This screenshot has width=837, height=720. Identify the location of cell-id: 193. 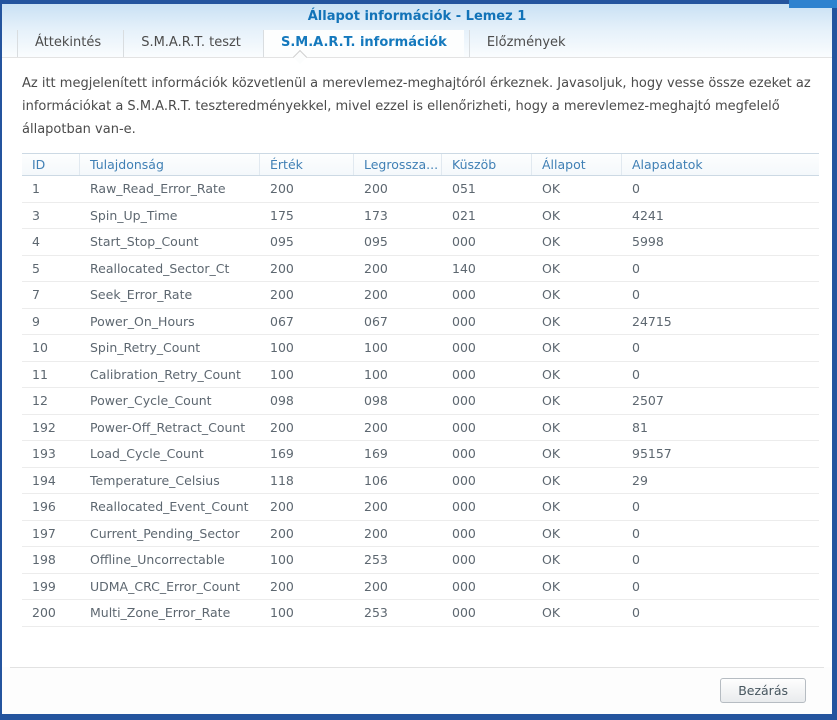
(44, 453).